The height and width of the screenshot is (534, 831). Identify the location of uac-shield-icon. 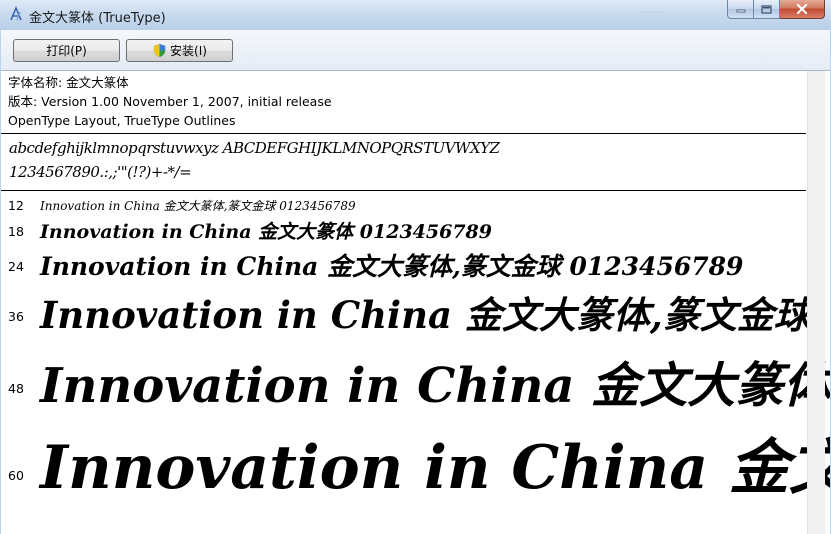
(159, 50).